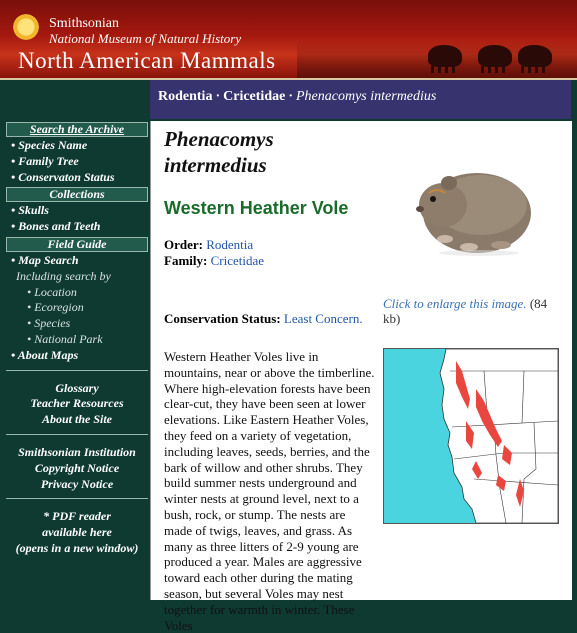  What do you see at coordinates (471, 436) in the screenshot?
I see `range-map` at bounding box center [471, 436].